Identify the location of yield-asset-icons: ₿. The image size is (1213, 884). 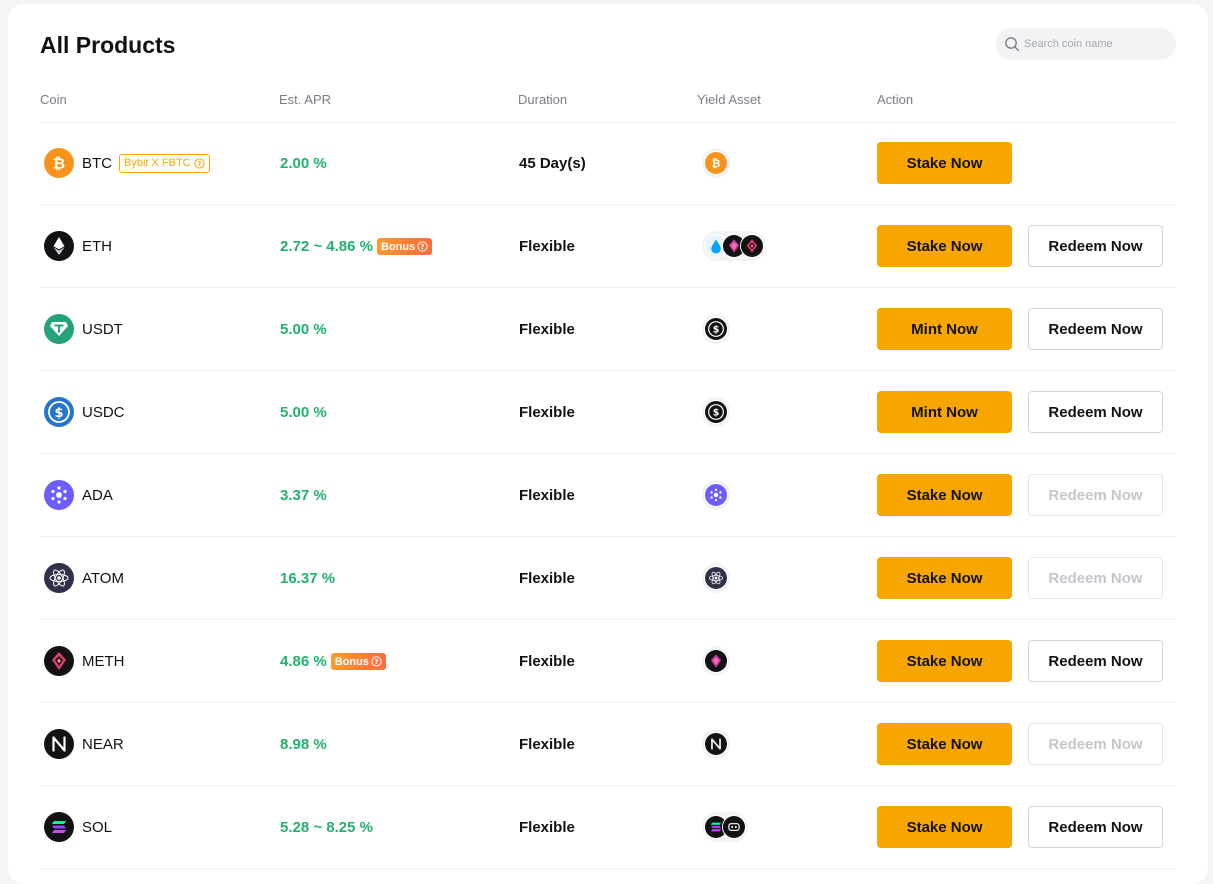
(716, 163).